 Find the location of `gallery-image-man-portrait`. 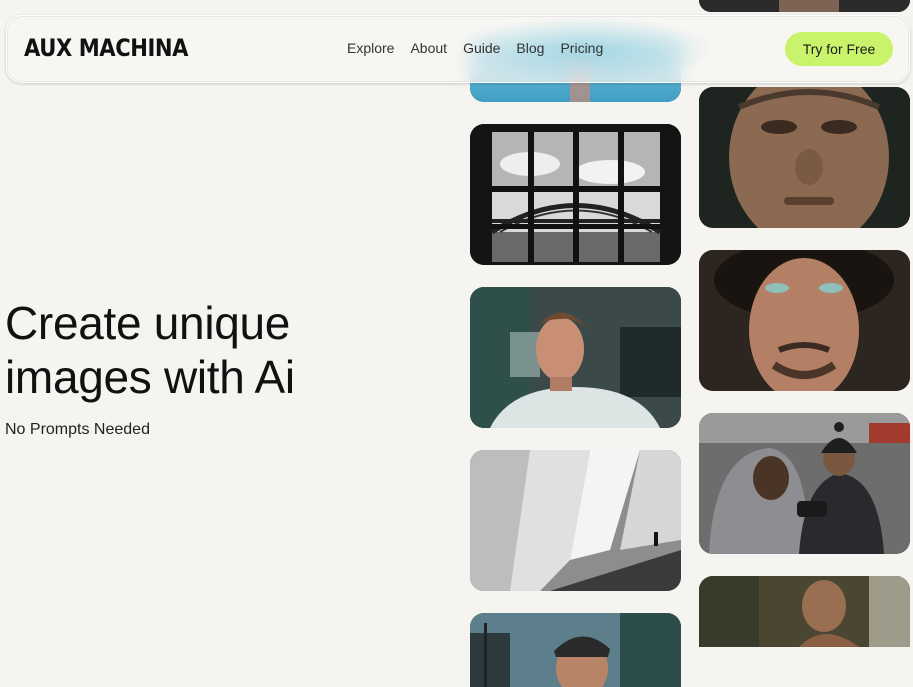

gallery-image-man-portrait is located at coordinates (575, 357).